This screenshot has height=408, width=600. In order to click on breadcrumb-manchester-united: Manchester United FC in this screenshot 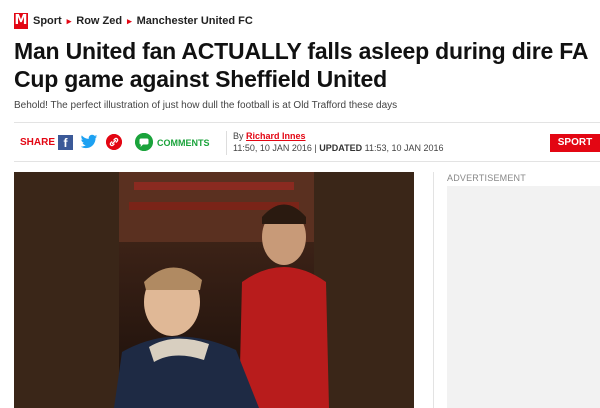, I will do `click(195, 21)`.